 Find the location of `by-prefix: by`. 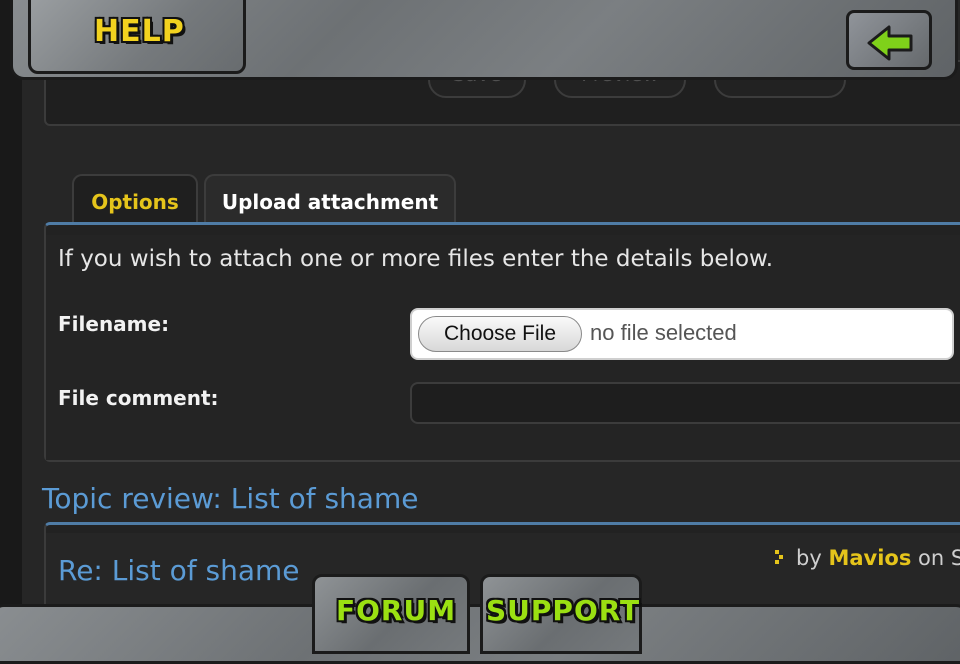

by-prefix: by is located at coordinates (809, 558).